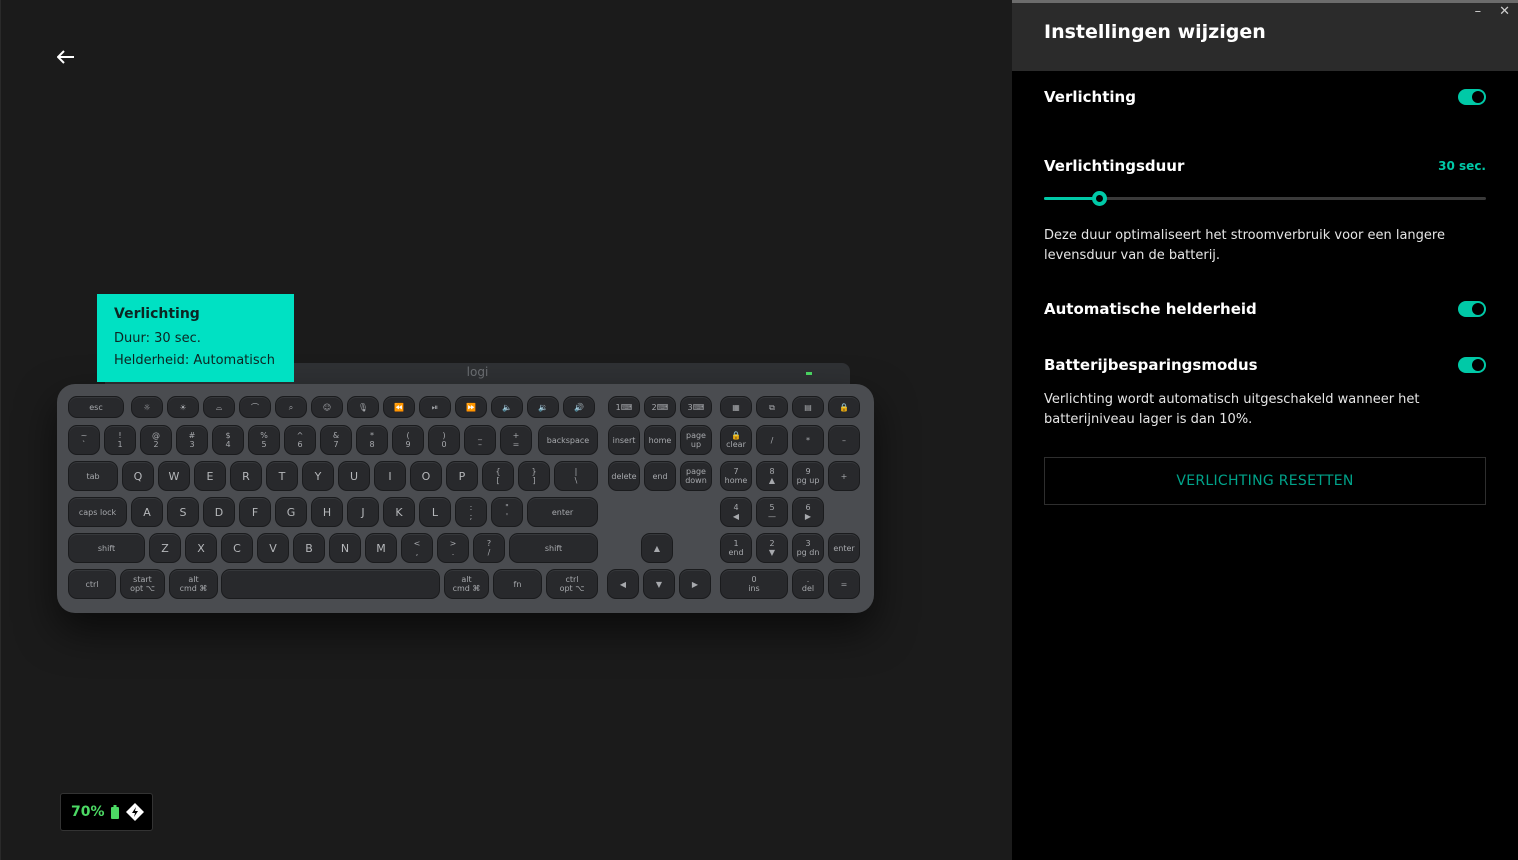 The image size is (1518, 860). Describe the element at coordinates (183, 407) in the screenshot. I see `key: ☀` at that location.